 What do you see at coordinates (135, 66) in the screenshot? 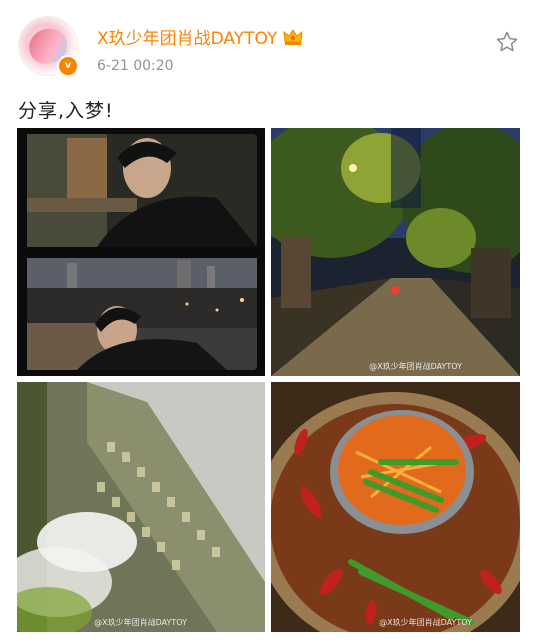
I see `post-timestamp: 6-21 00:20` at bounding box center [135, 66].